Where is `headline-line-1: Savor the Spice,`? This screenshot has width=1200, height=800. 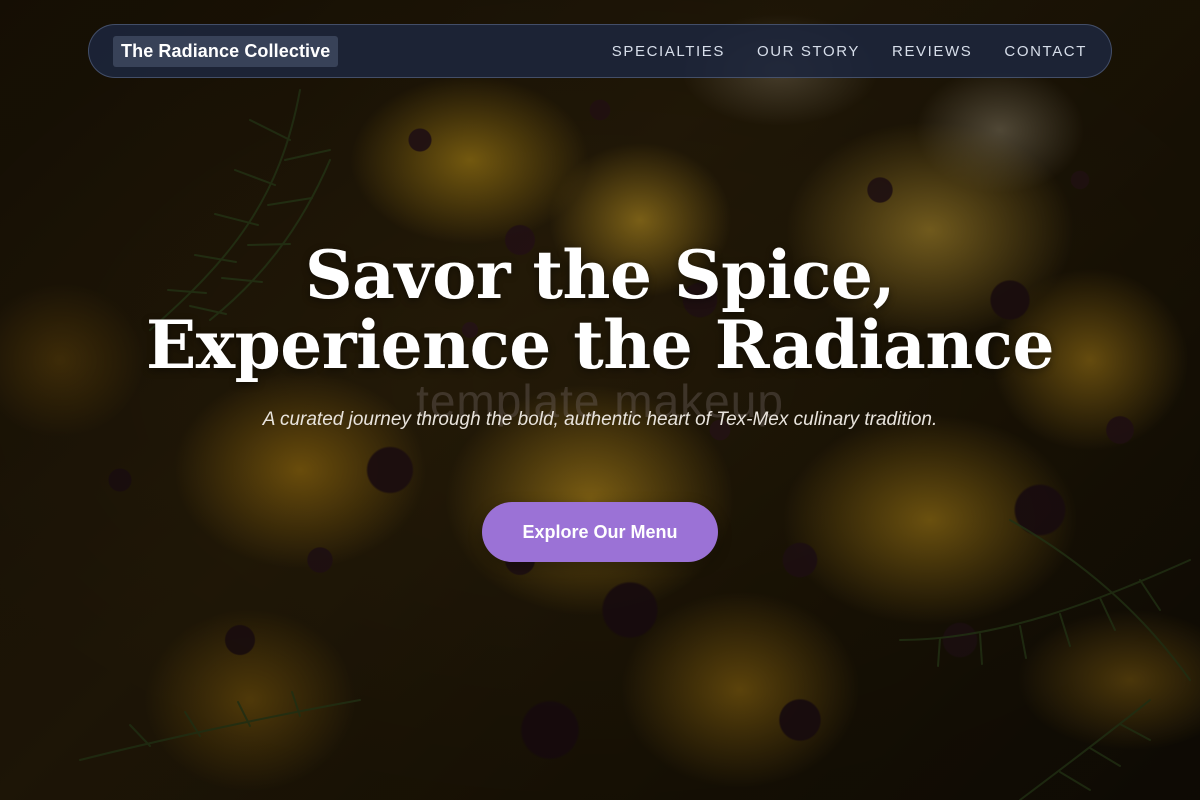 headline-line-1: Savor the Spice, is located at coordinates (600, 275).